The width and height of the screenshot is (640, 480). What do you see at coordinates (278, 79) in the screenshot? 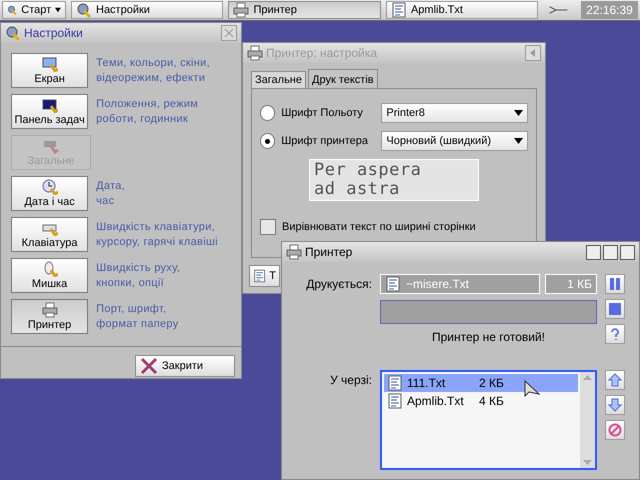
I see `tab: Загальне` at bounding box center [278, 79].